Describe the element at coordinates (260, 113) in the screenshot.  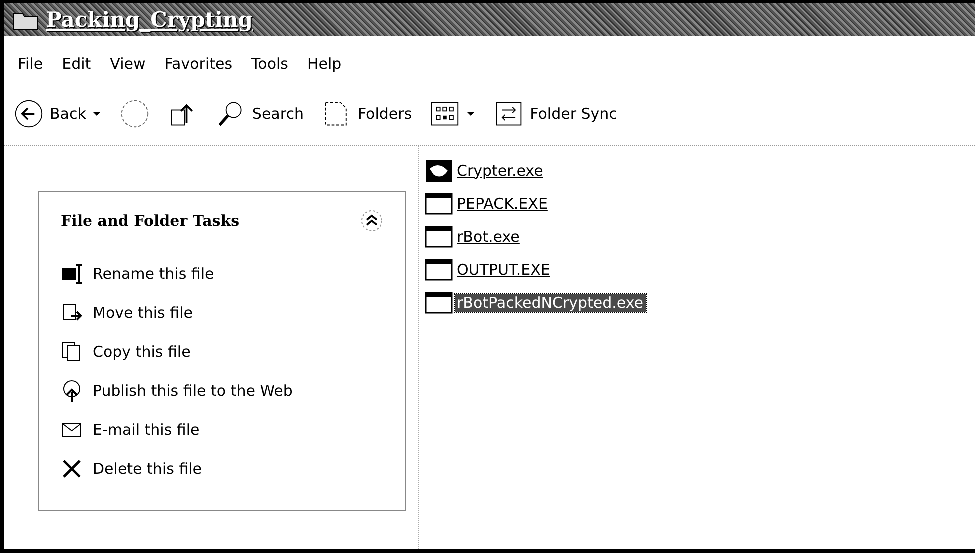
I see `search-button: Search` at that location.